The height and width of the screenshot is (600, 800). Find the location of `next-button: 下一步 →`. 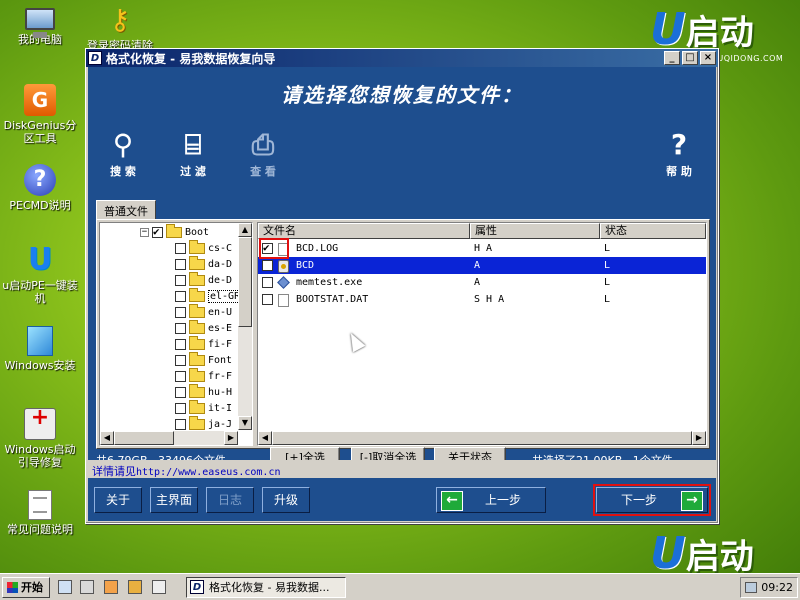

next-button: 下一步 → is located at coordinates (652, 500).